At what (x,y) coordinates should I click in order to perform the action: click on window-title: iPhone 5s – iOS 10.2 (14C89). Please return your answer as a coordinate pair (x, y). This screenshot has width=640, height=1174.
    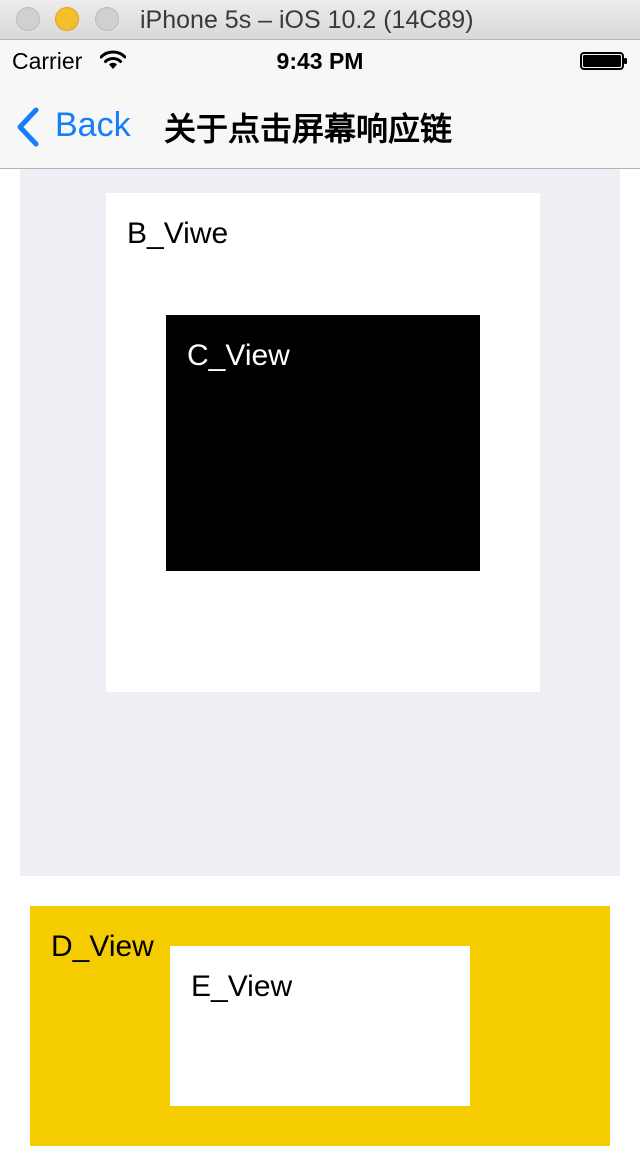
    Looking at the image, I should click on (307, 20).